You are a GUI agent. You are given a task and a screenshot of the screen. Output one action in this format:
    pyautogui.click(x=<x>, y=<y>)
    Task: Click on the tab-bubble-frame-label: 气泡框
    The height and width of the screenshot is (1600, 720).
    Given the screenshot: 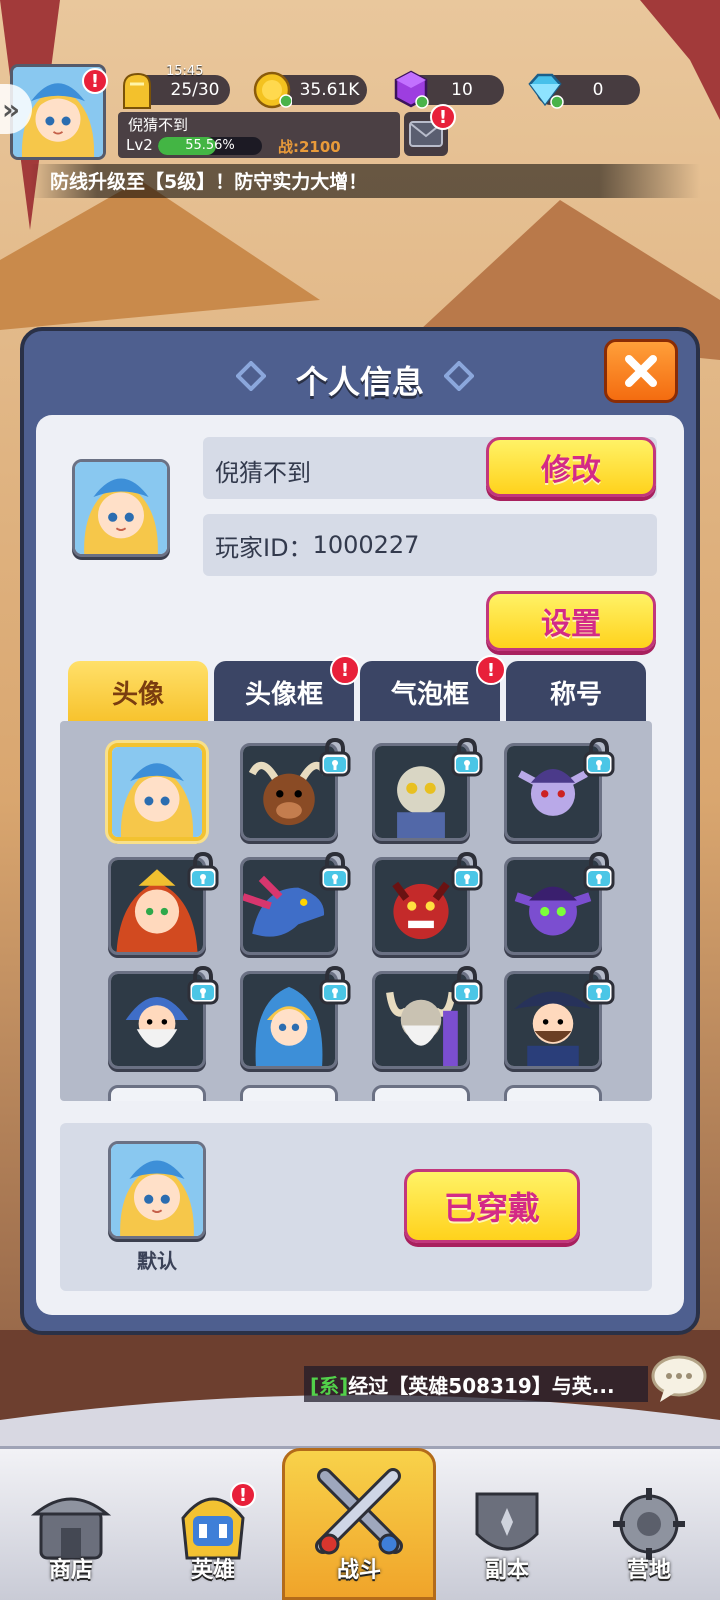 What is the action you would take?
    pyautogui.click(x=429, y=694)
    